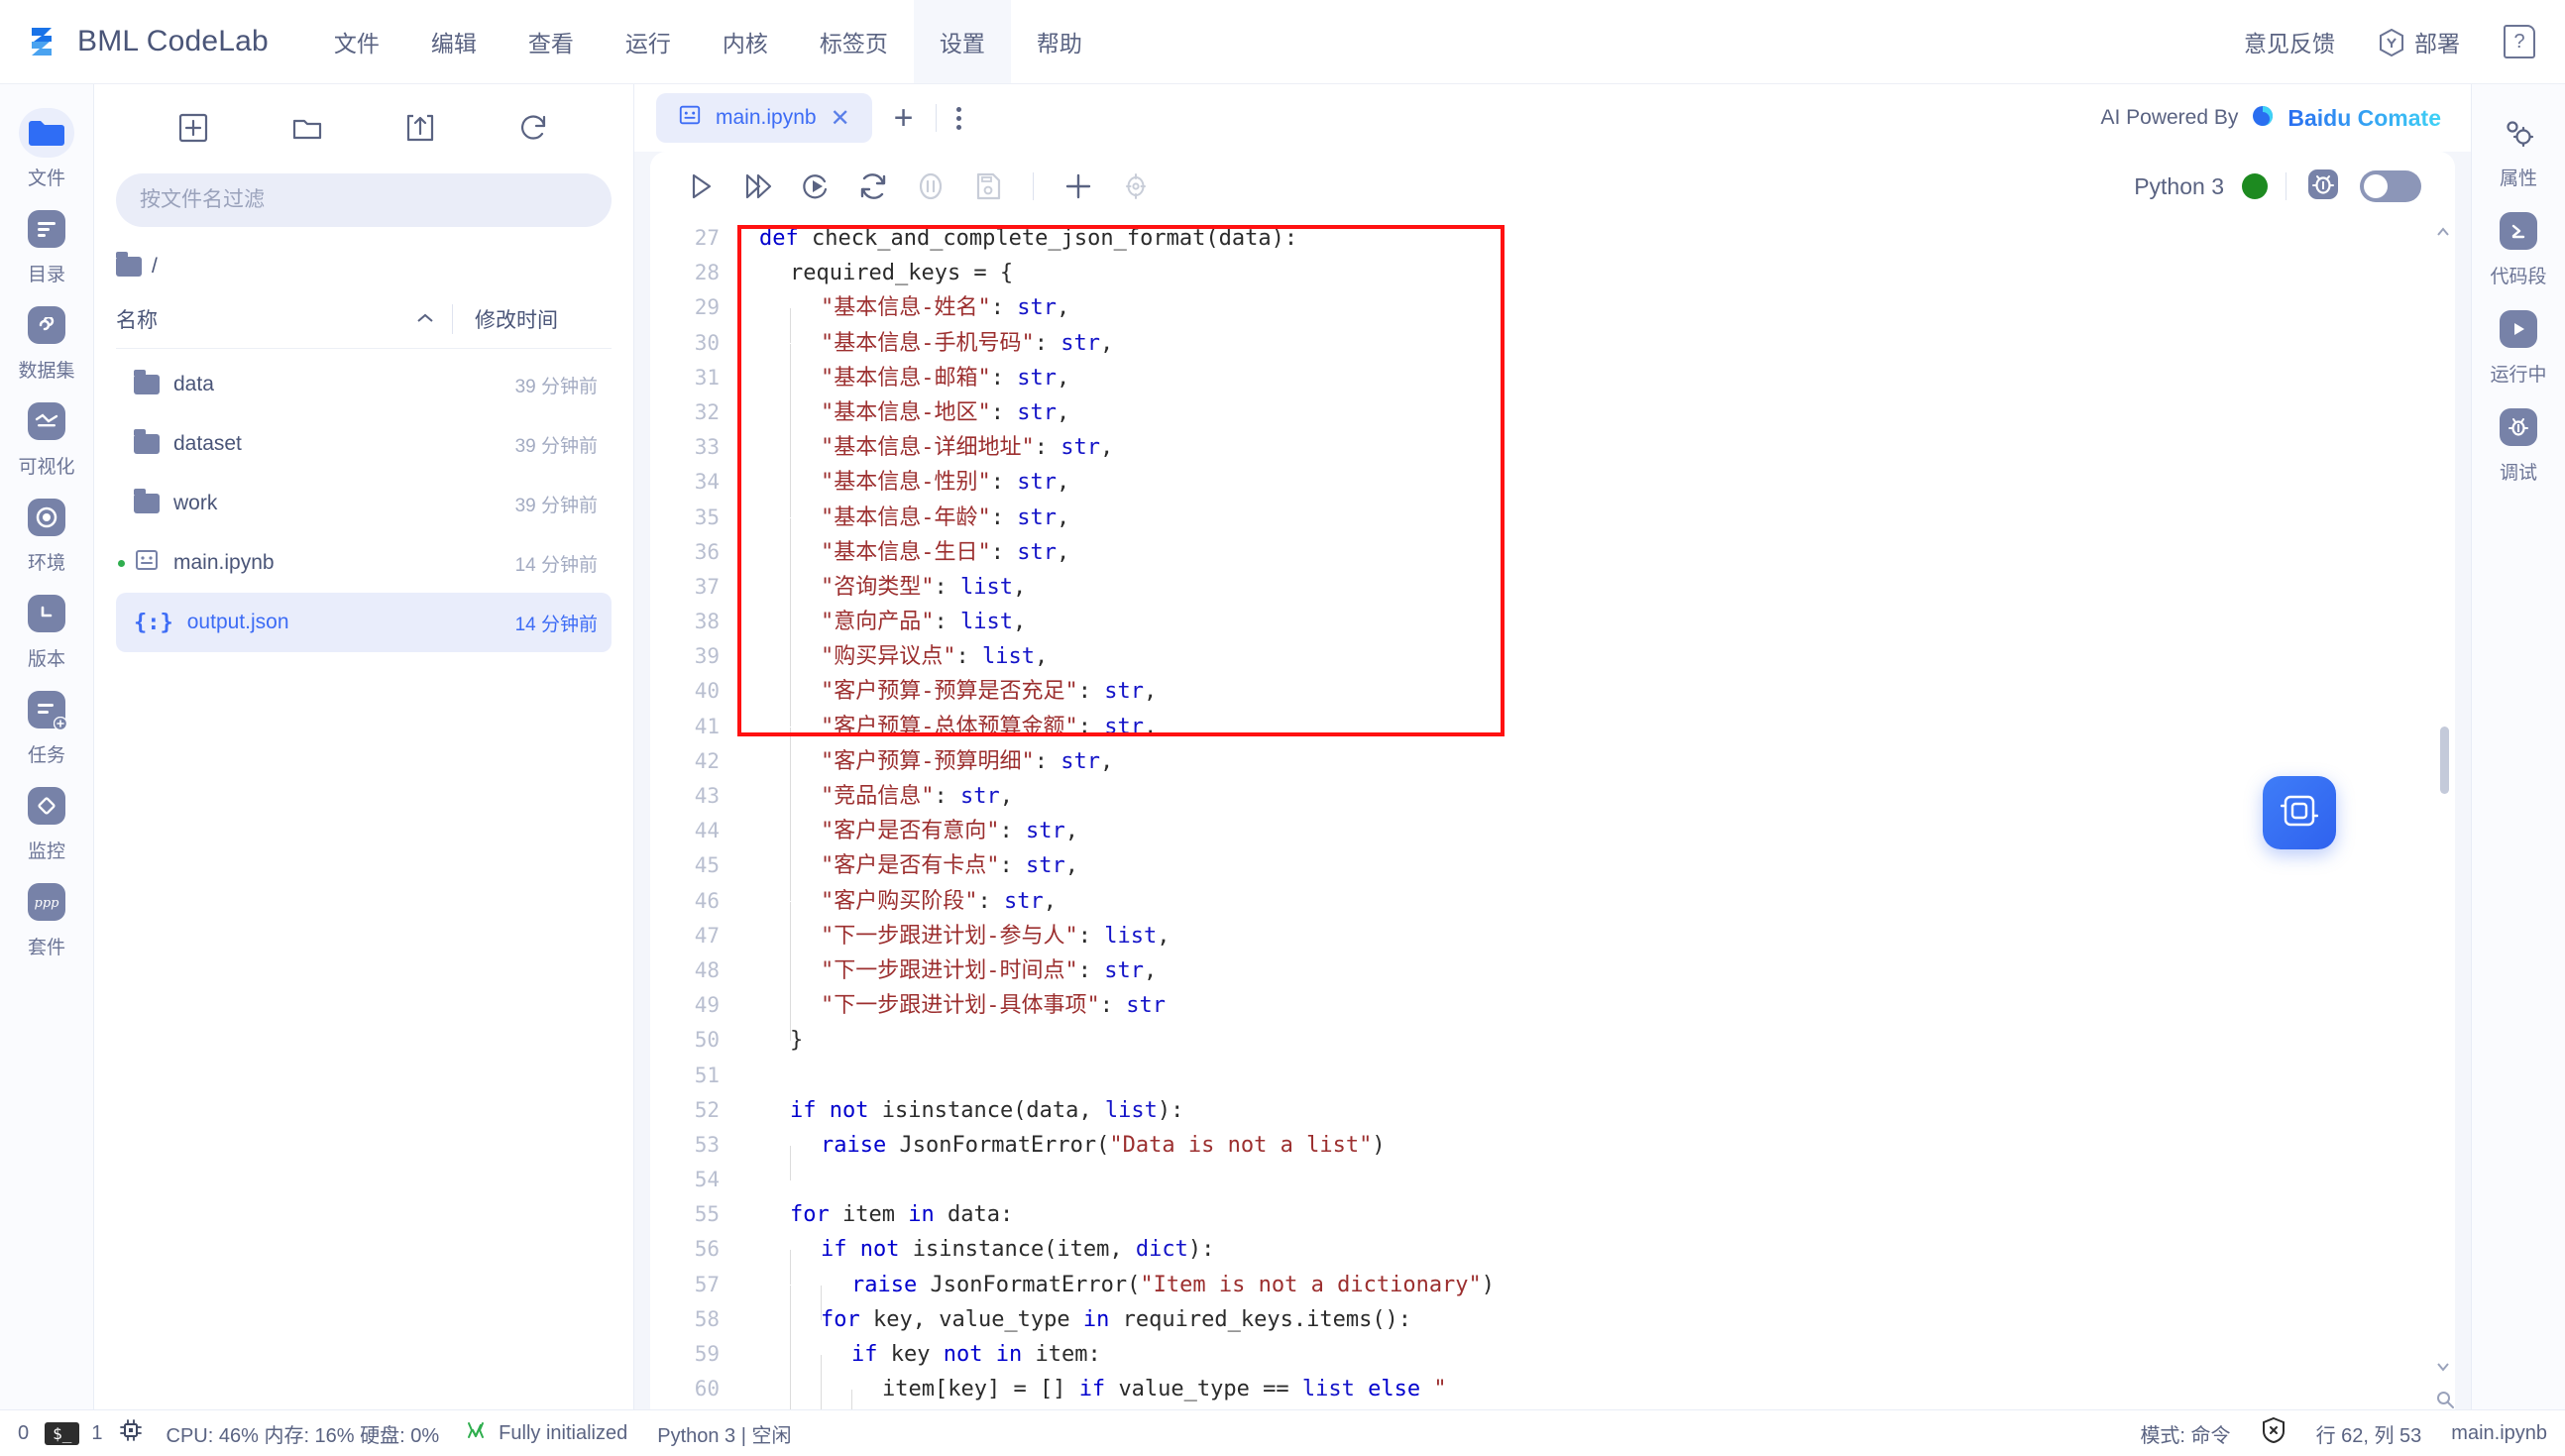 Image resolution: width=2565 pixels, height=1456 pixels. I want to click on list-item: data 39 分钟前, so click(364, 384).